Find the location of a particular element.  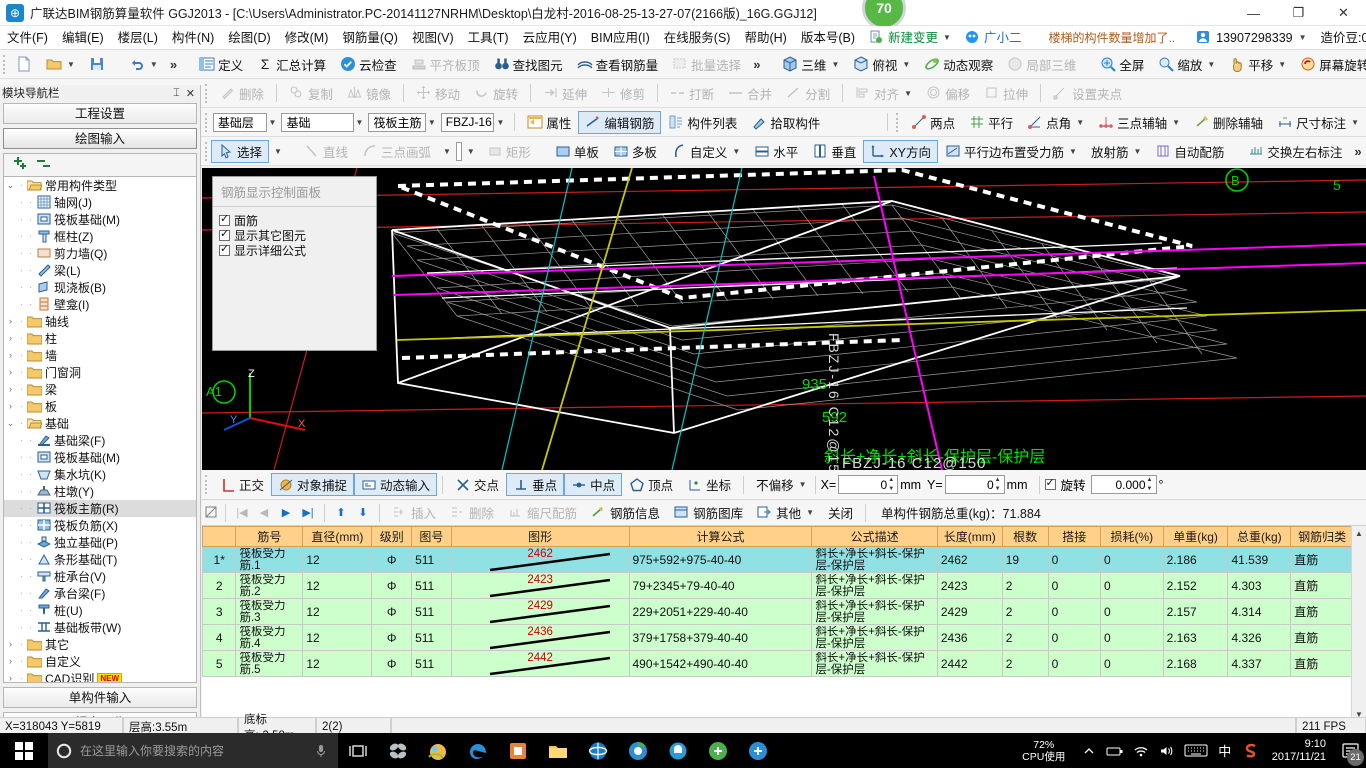

rotate-input: 0.000 ▲ ▼ is located at coordinates (1123, 484).